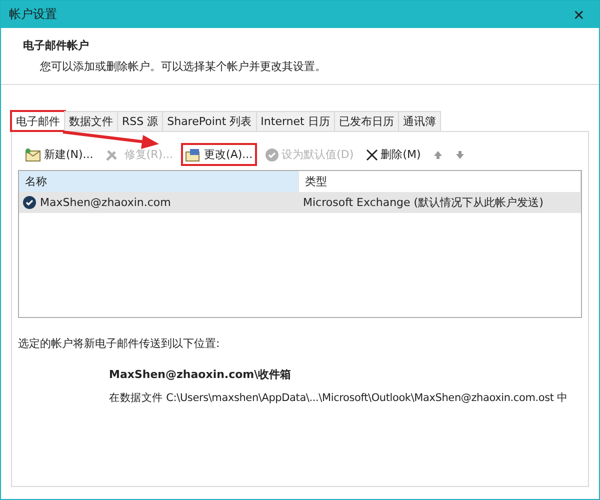  What do you see at coordinates (193, 155) in the screenshot?
I see `settings-icon` at bounding box center [193, 155].